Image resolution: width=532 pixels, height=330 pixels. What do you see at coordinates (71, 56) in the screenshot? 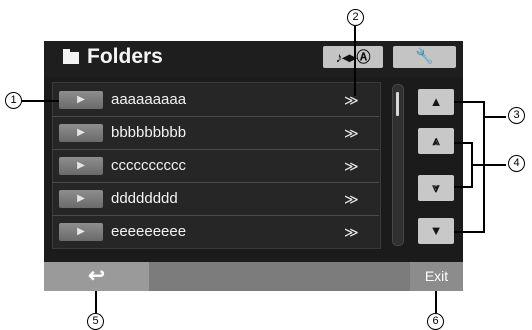
I see `folder-icon` at bounding box center [71, 56].